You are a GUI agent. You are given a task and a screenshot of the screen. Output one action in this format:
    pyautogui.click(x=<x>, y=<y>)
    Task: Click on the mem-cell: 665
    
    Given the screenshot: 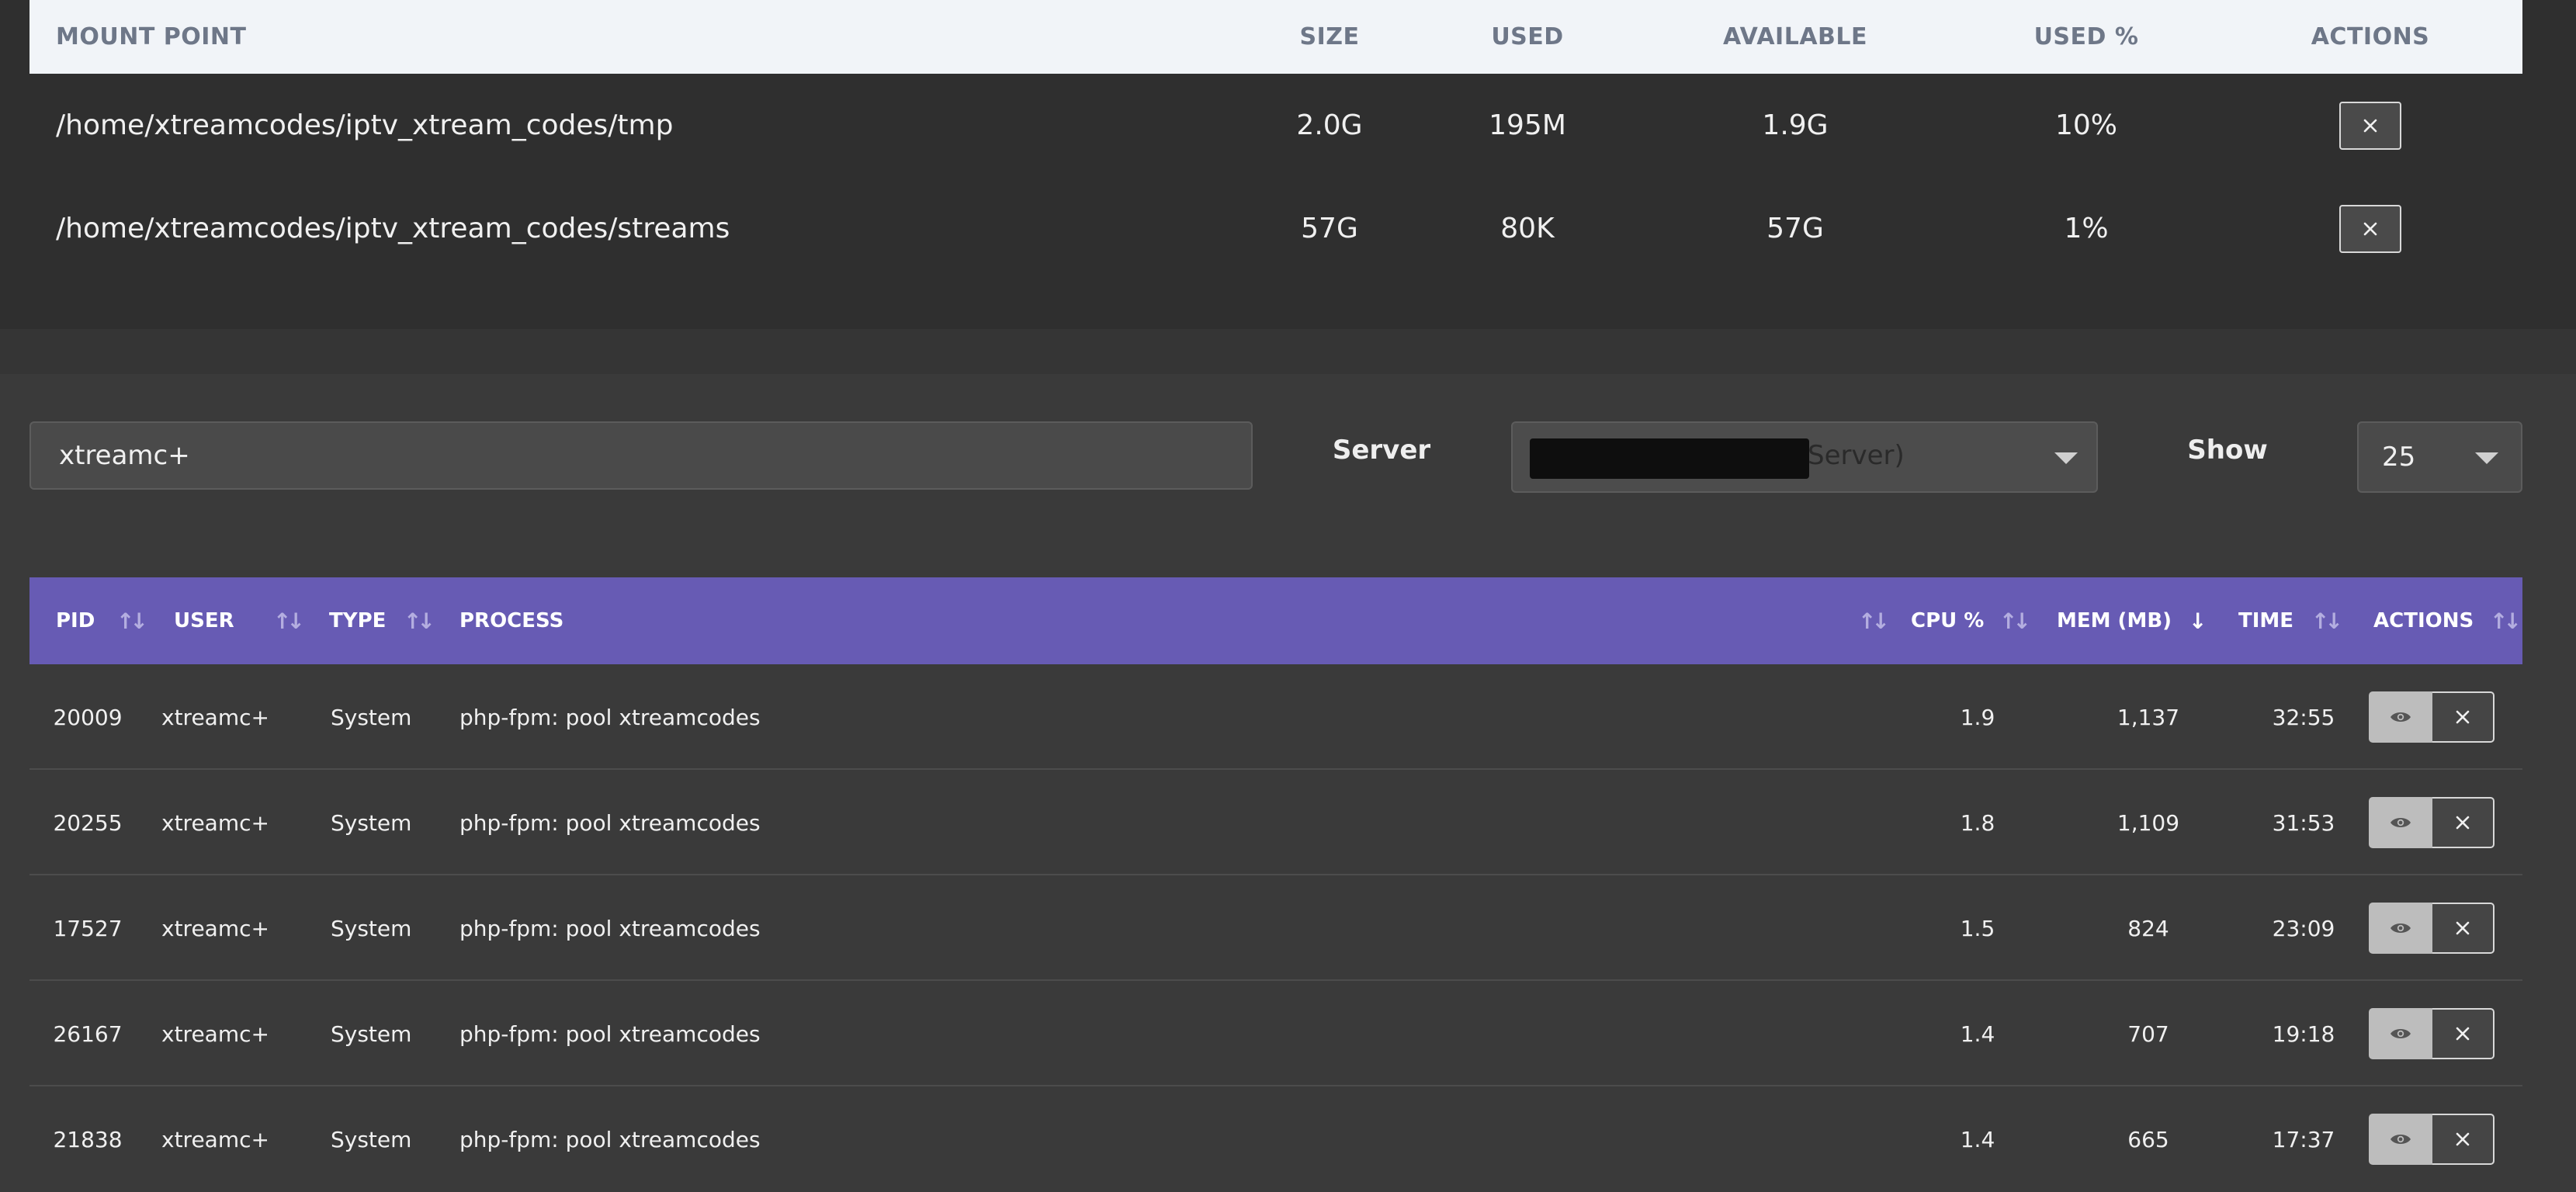 What is the action you would take?
    pyautogui.click(x=2148, y=1139)
    